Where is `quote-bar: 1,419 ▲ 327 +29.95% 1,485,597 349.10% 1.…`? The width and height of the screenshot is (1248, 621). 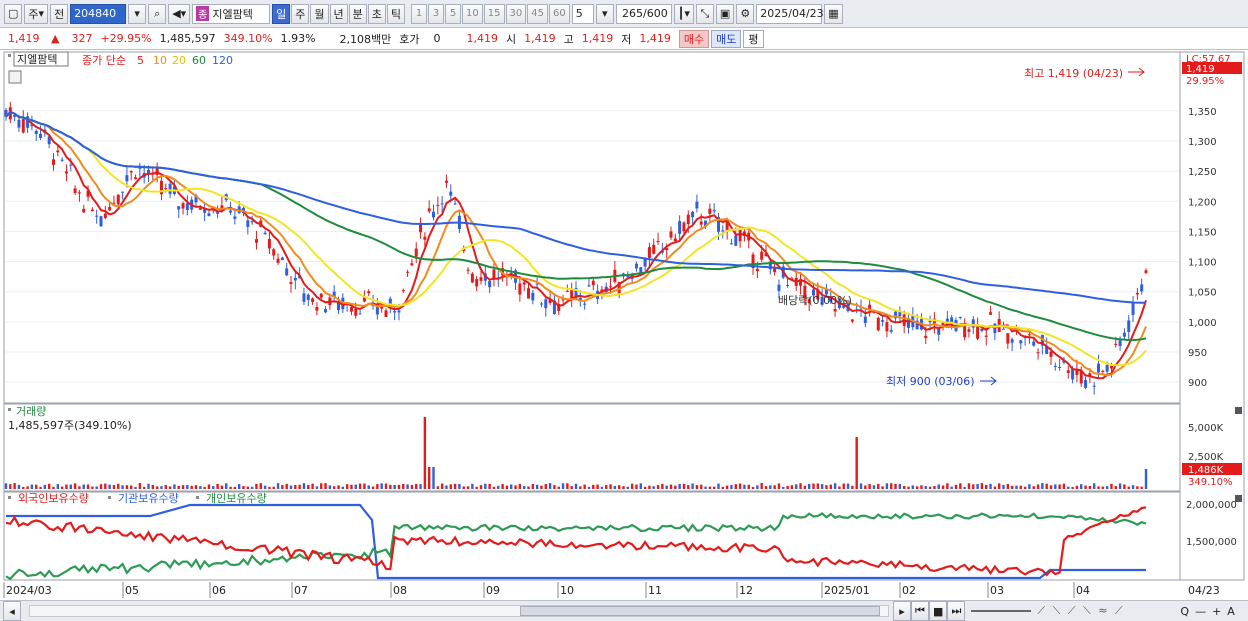
quote-bar: 1,419 ▲ 327 +29.95% 1,485,597 349.10% 1.… is located at coordinates (624, 39).